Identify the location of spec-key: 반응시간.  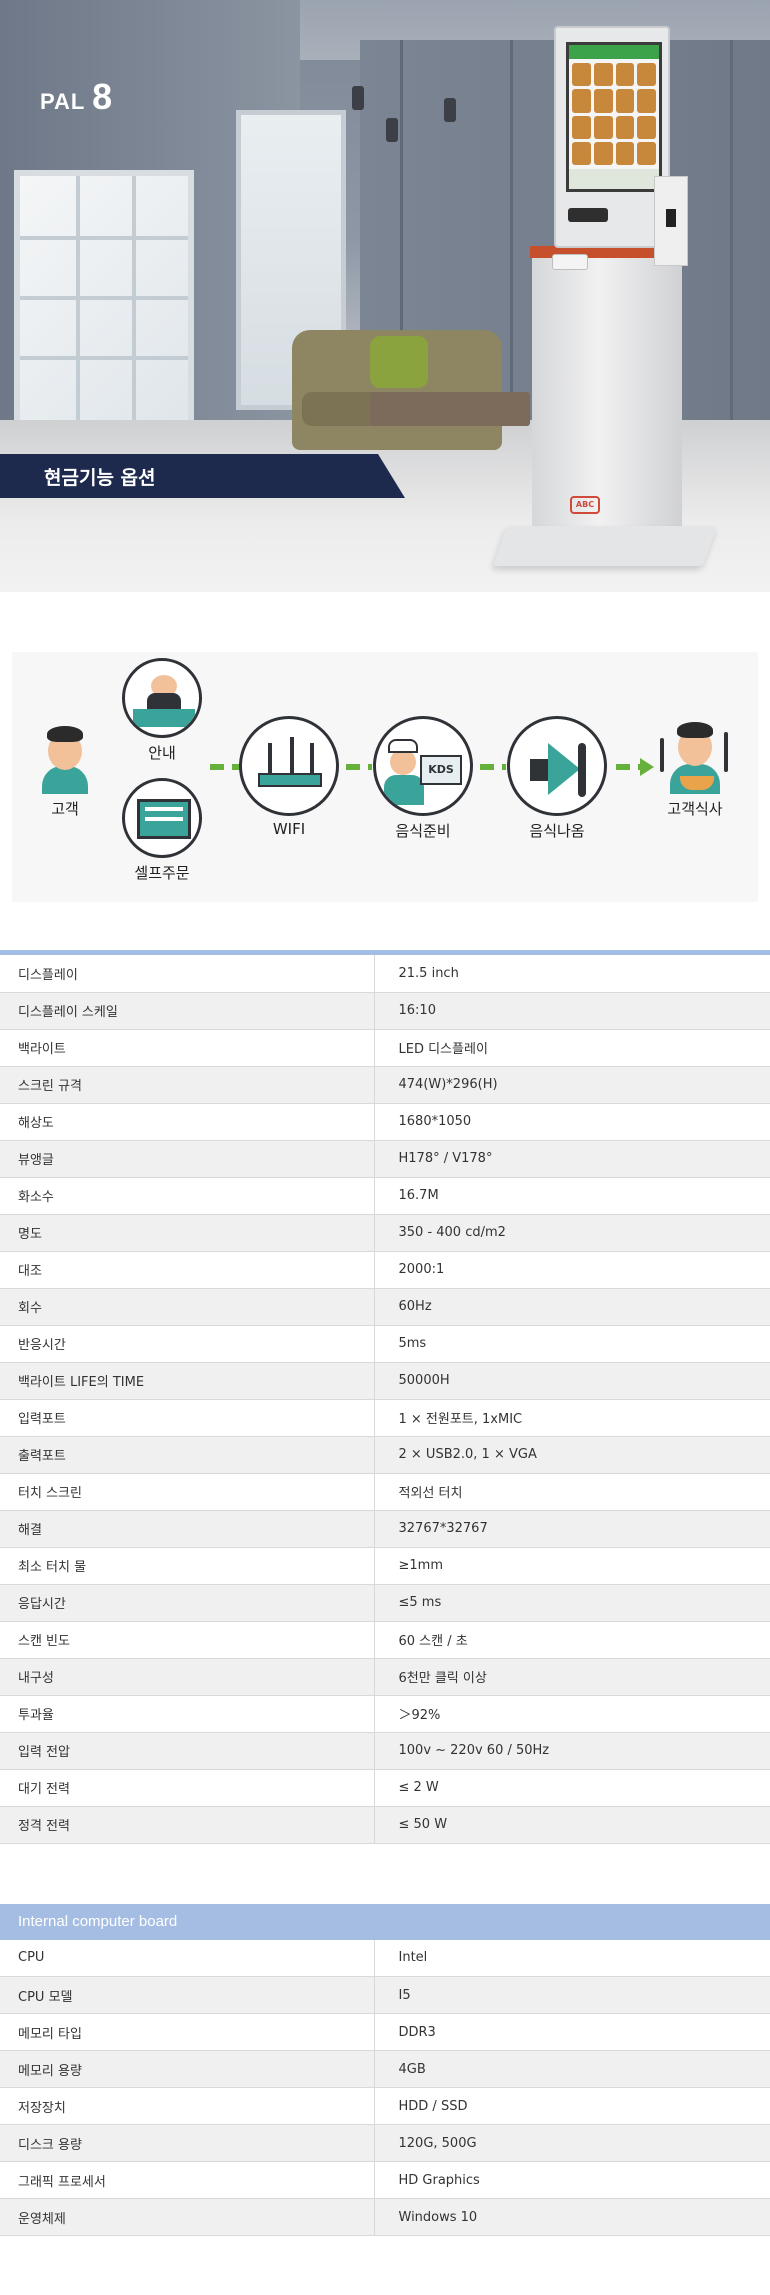
(187, 1344).